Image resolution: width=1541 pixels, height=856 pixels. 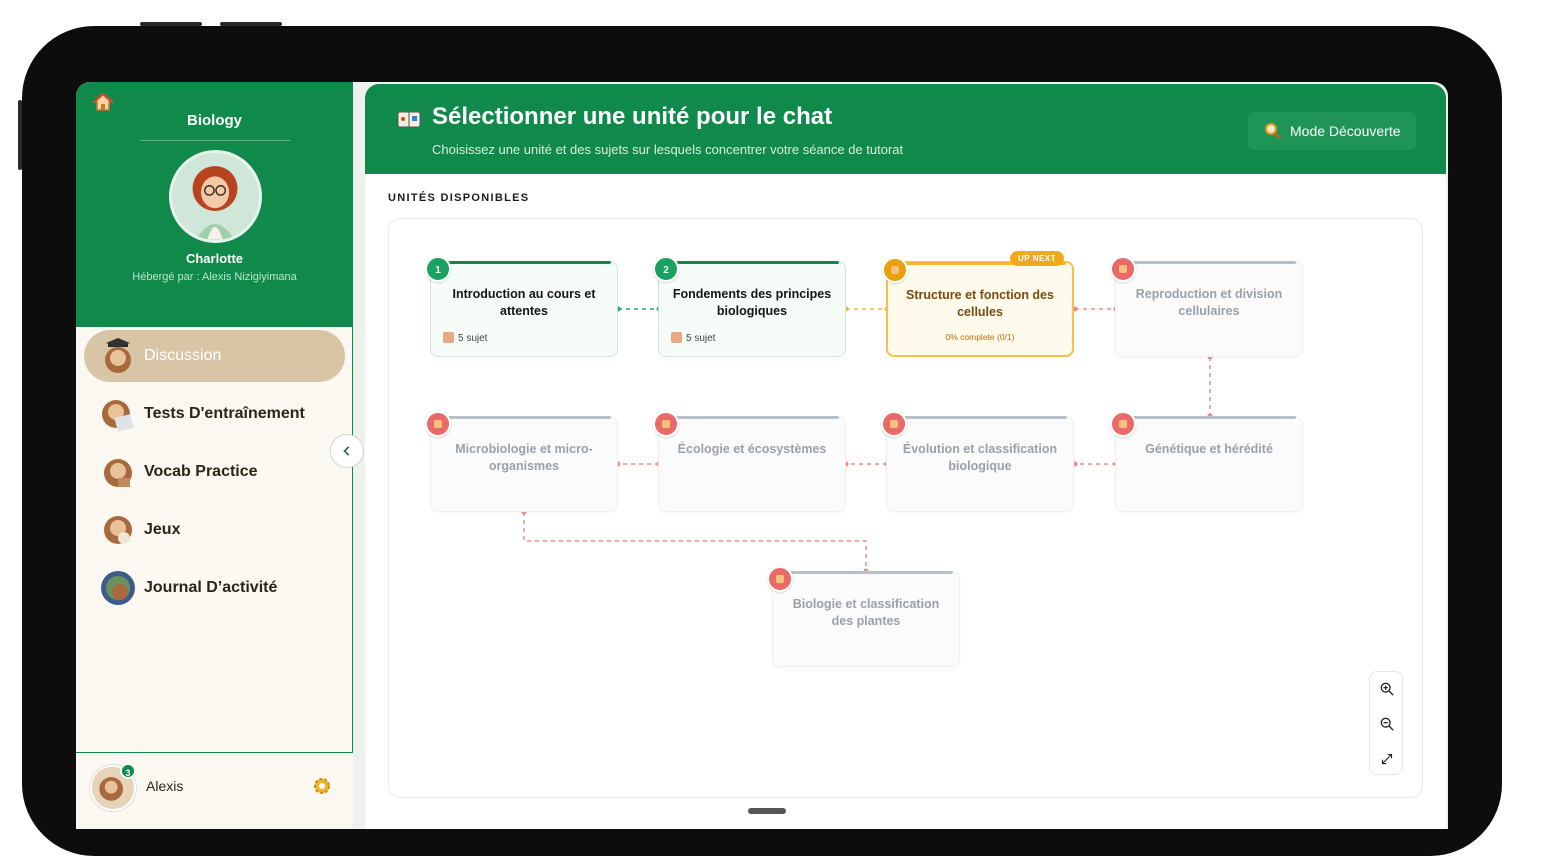 I want to click on unit-number-badge: 2, so click(x=666, y=269).